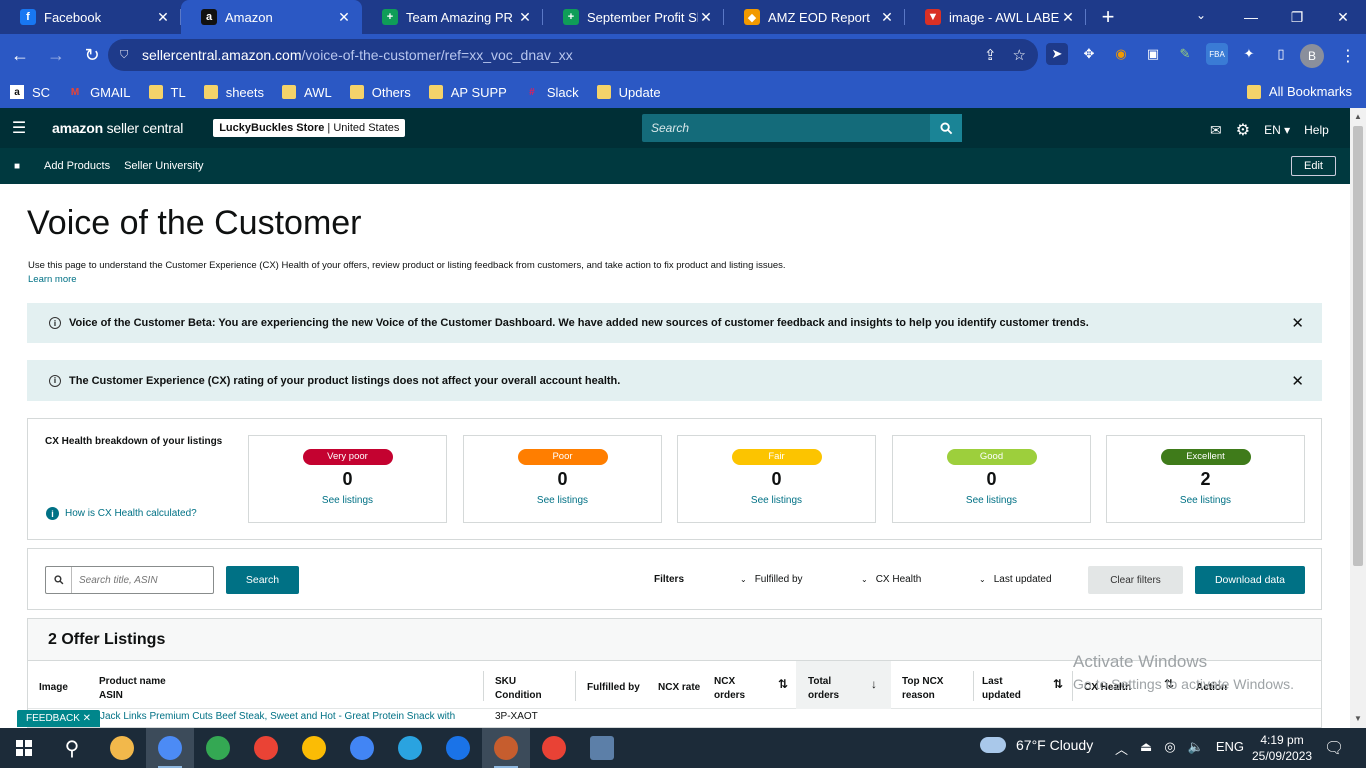 The height and width of the screenshot is (768, 1366). Describe the element at coordinates (1015, 579) in the screenshot. I see `last-updated-filter: ⌄ Last updated` at that location.